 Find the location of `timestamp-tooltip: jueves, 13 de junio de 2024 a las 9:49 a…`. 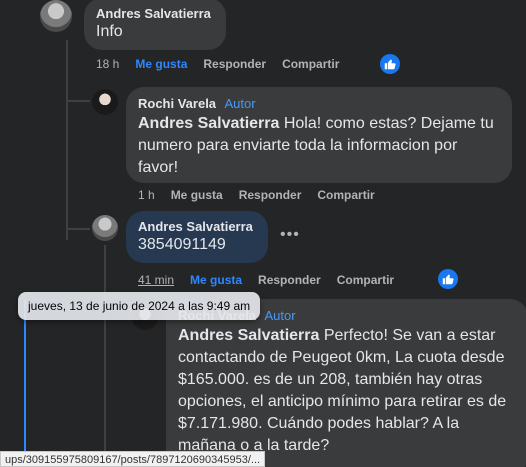

timestamp-tooltip: jueves, 13 de junio de 2024 a las 9:49 a… is located at coordinates (139, 306).